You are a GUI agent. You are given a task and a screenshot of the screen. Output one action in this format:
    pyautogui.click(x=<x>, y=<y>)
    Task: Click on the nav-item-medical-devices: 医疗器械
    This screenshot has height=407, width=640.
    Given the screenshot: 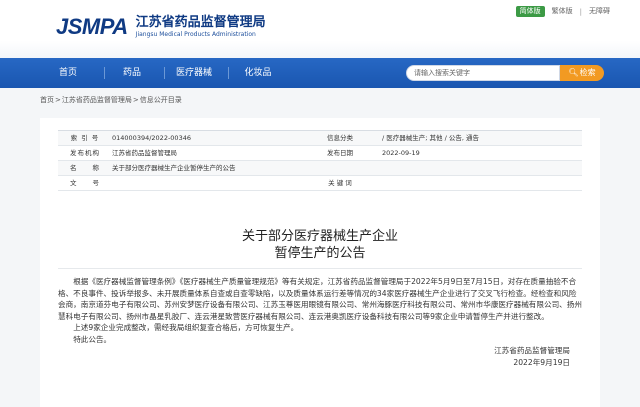 What is the action you would take?
    pyautogui.click(x=194, y=73)
    